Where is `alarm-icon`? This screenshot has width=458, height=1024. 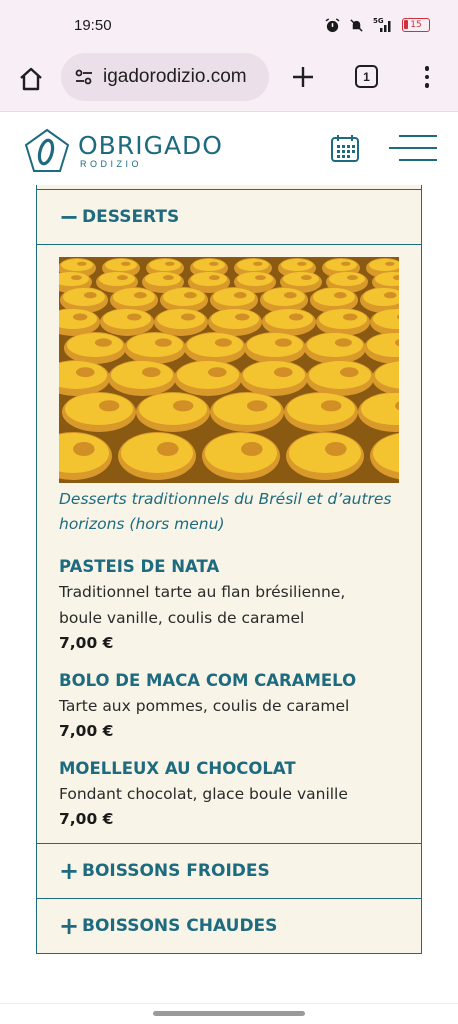
alarm-icon is located at coordinates (332, 25).